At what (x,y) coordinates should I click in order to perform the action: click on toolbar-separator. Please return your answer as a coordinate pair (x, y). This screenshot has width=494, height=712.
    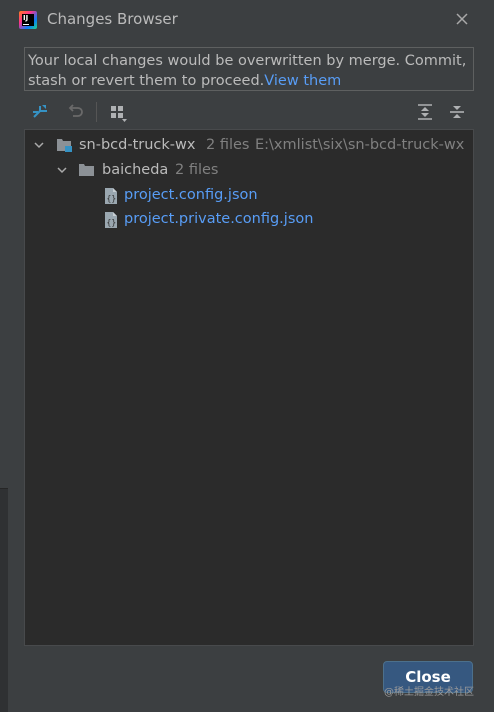
    Looking at the image, I should click on (96, 112).